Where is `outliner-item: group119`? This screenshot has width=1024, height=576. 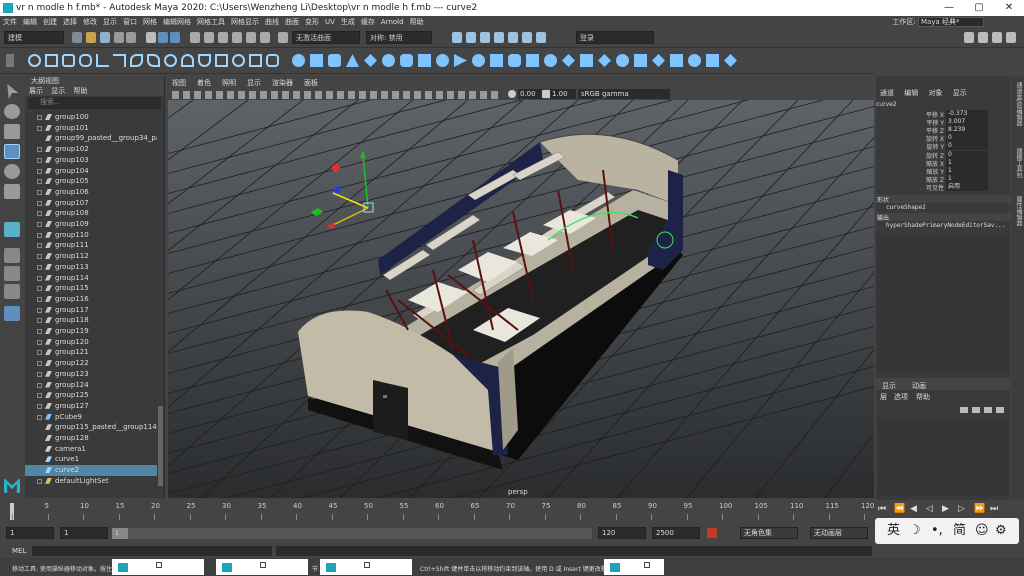 outliner-item: group119 is located at coordinates (91, 331).